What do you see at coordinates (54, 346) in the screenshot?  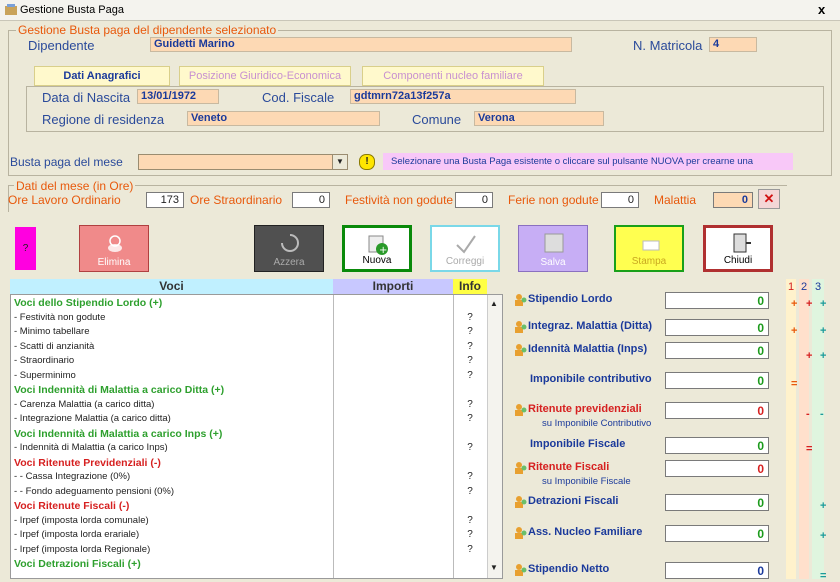 I see `voce-label: - Scatti di anzianità` at bounding box center [54, 346].